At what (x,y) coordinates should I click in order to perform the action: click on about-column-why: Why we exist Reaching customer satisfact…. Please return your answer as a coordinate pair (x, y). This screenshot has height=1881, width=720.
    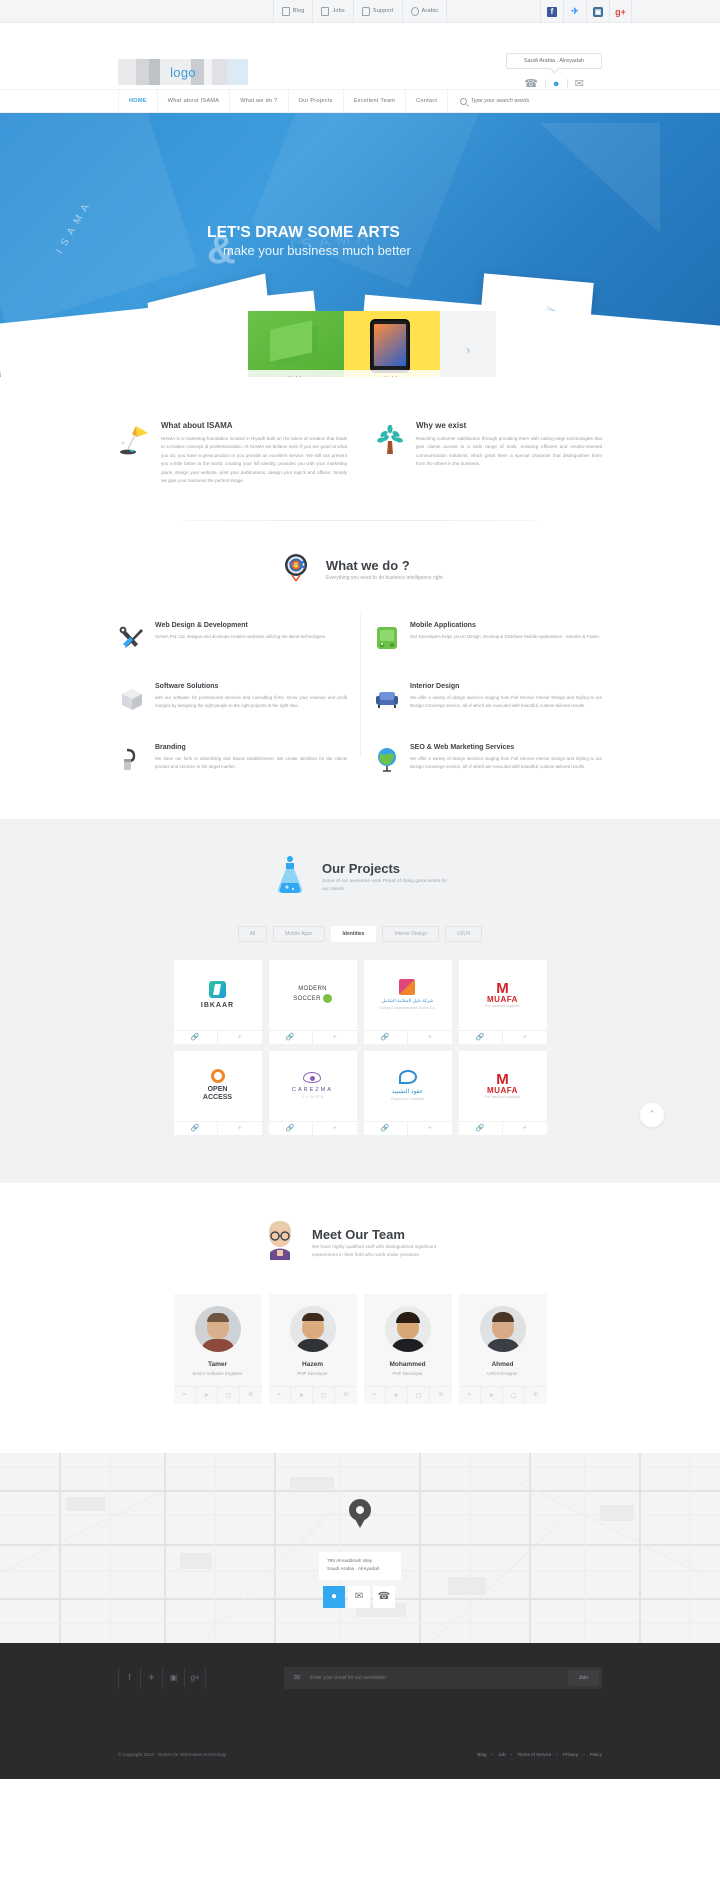
    Looking at the image, I should click on (487, 453).